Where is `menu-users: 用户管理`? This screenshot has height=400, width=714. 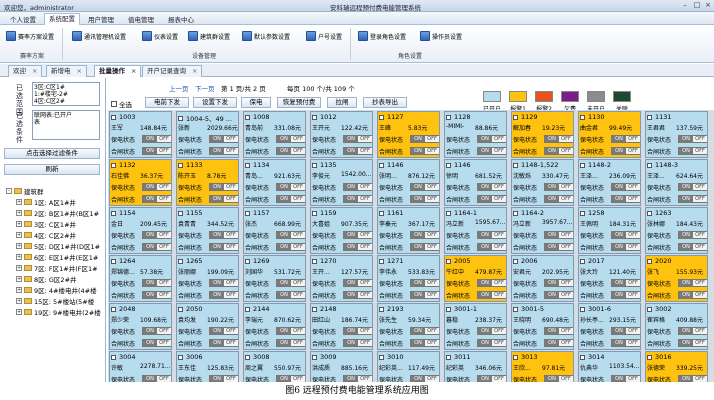
menu-users: 用户管理 is located at coordinates (101, 19).